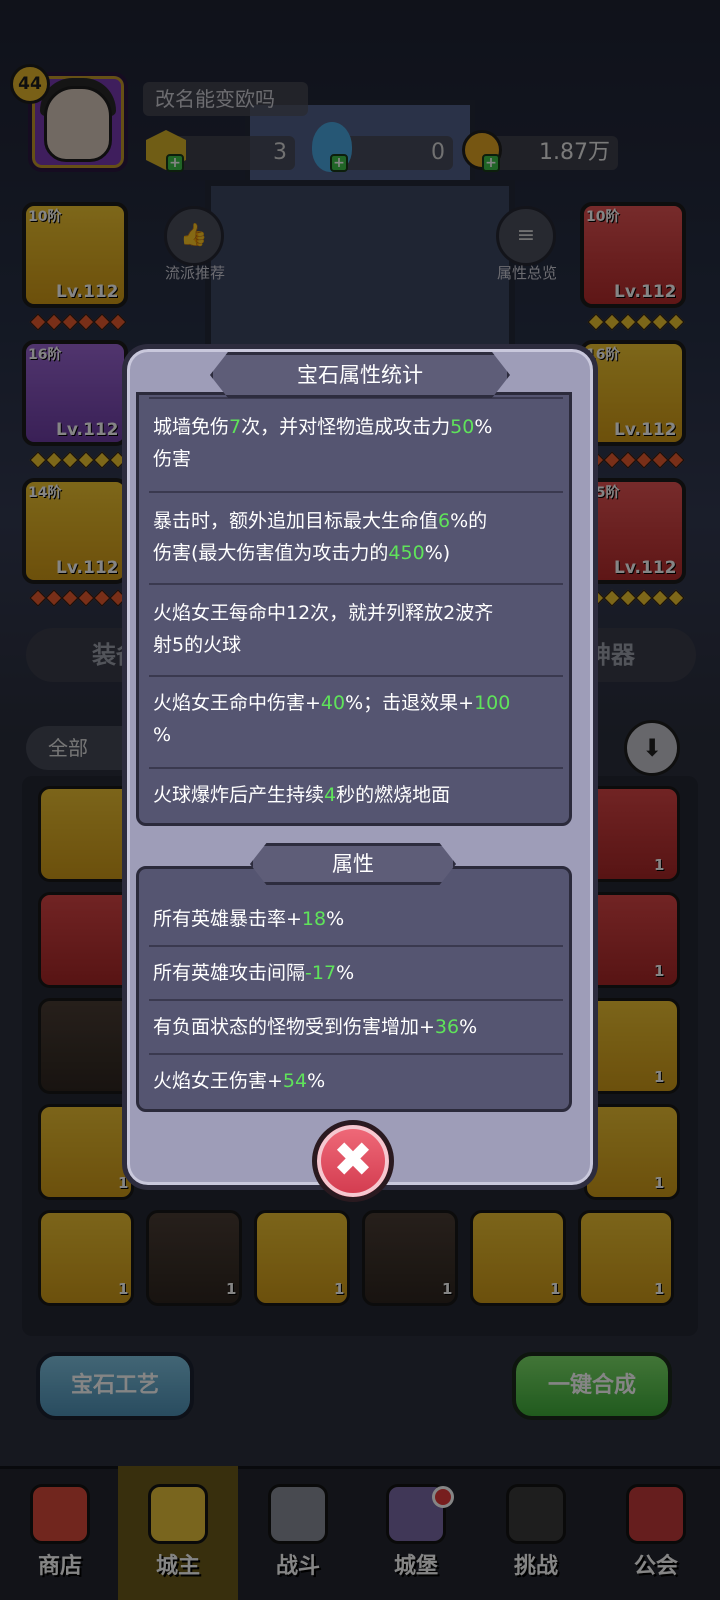 The width and height of the screenshot is (720, 1600). Describe the element at coordinates (356, 629) in the screenshot. I see `effect-row: 火焰女王每命中12次，就并列释放2波齐 射5的火球` at that location.